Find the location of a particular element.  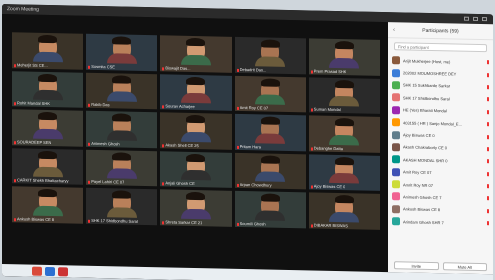

video-tile: Shreta Sarkar CE 21 is located at coordinates (196, 208).